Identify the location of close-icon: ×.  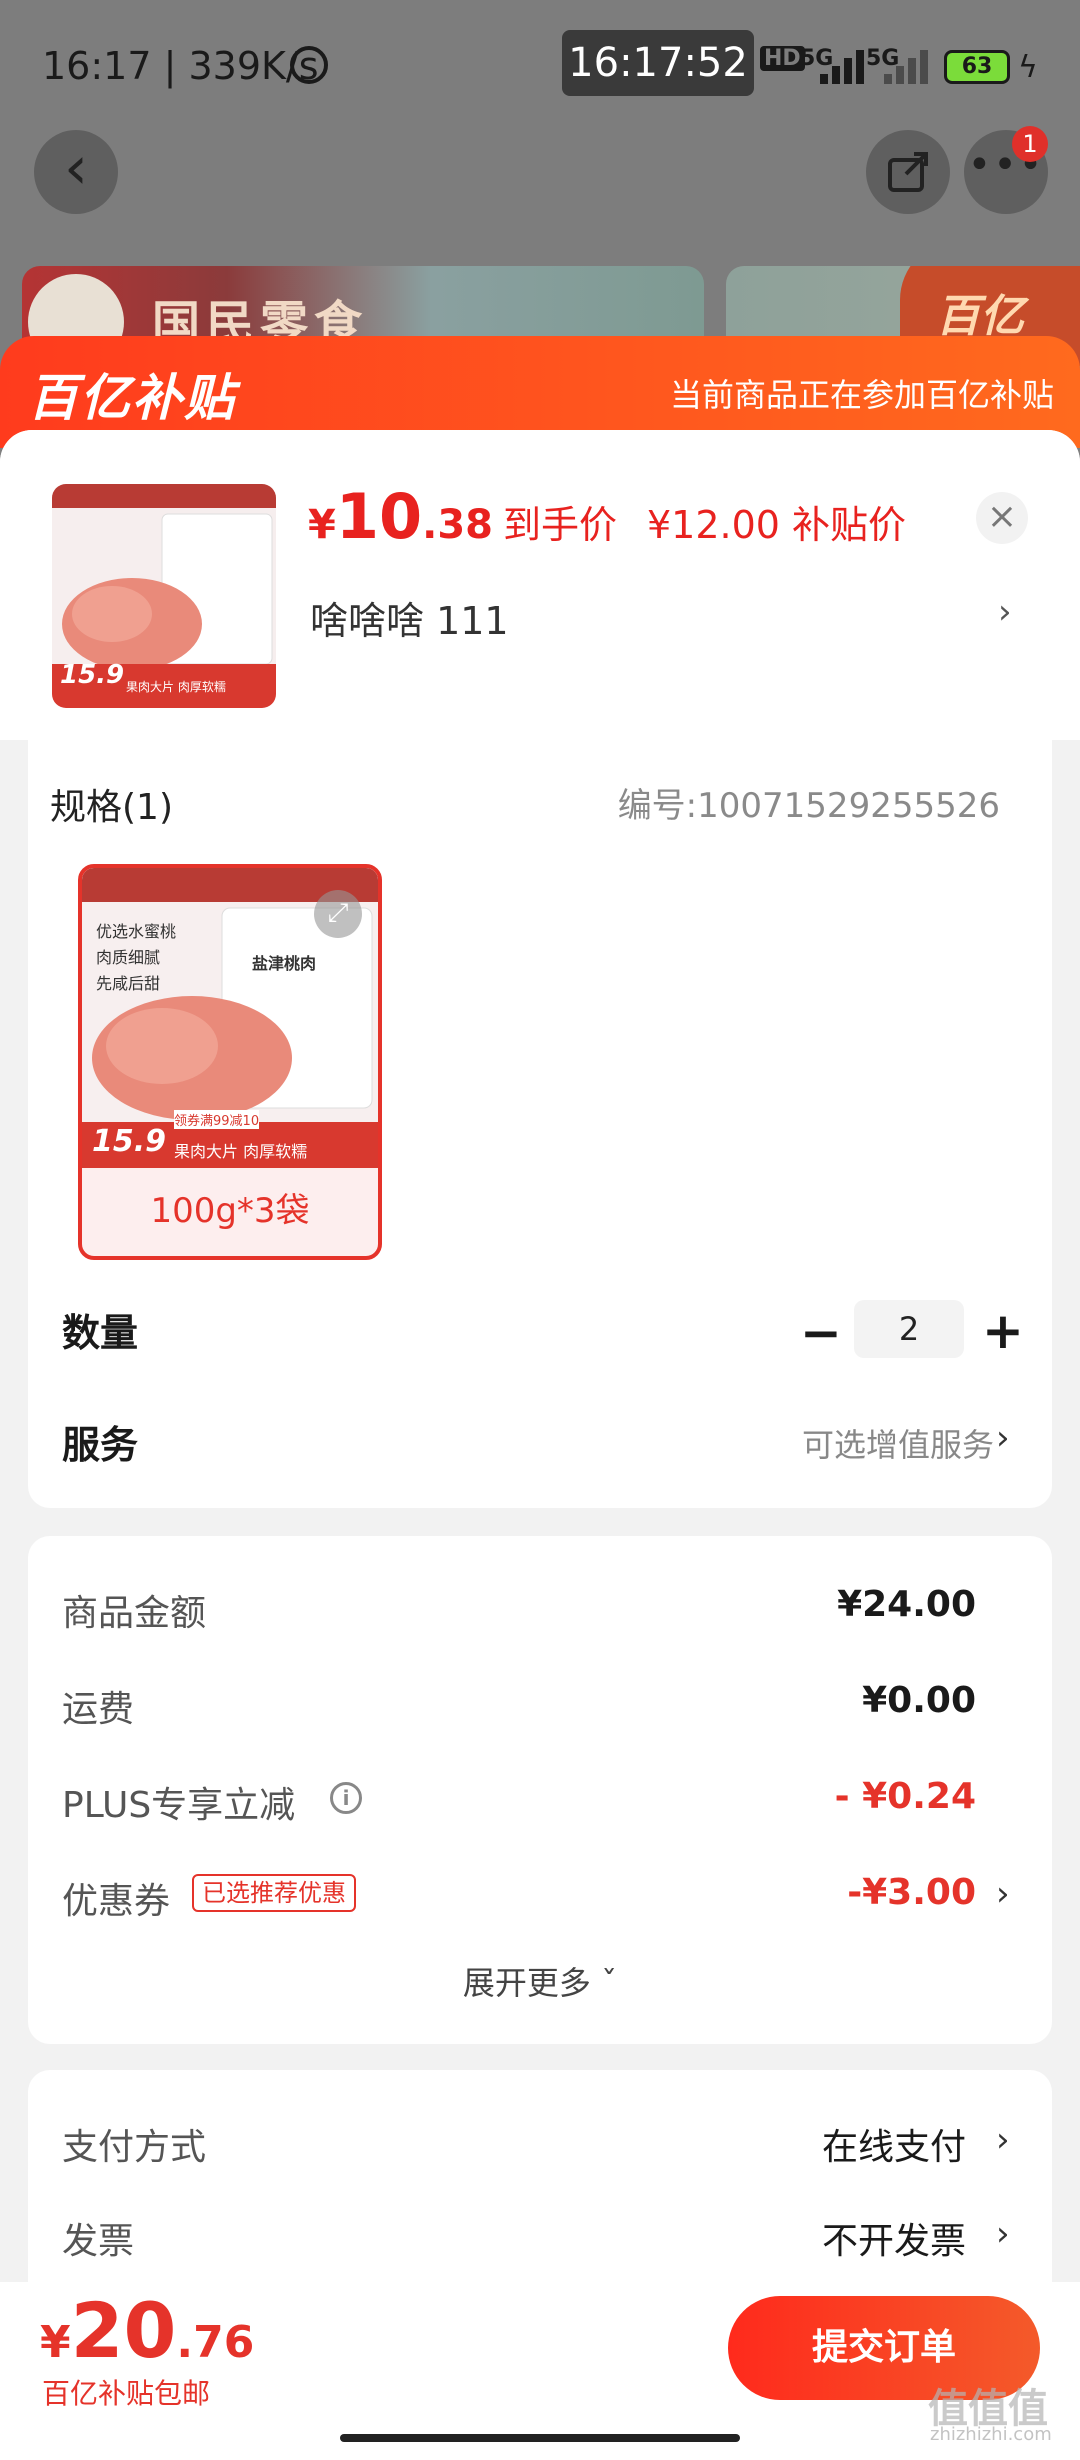
(1002, 516).